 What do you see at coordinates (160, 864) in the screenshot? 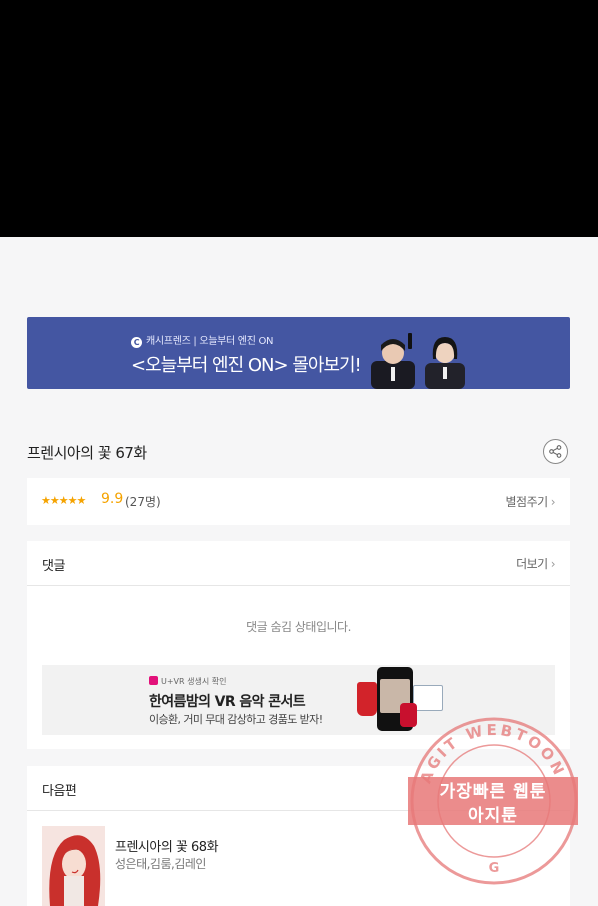
I see `next-episode-authors: 성은태,김룸,김레인` at bounding box center [160, 864].